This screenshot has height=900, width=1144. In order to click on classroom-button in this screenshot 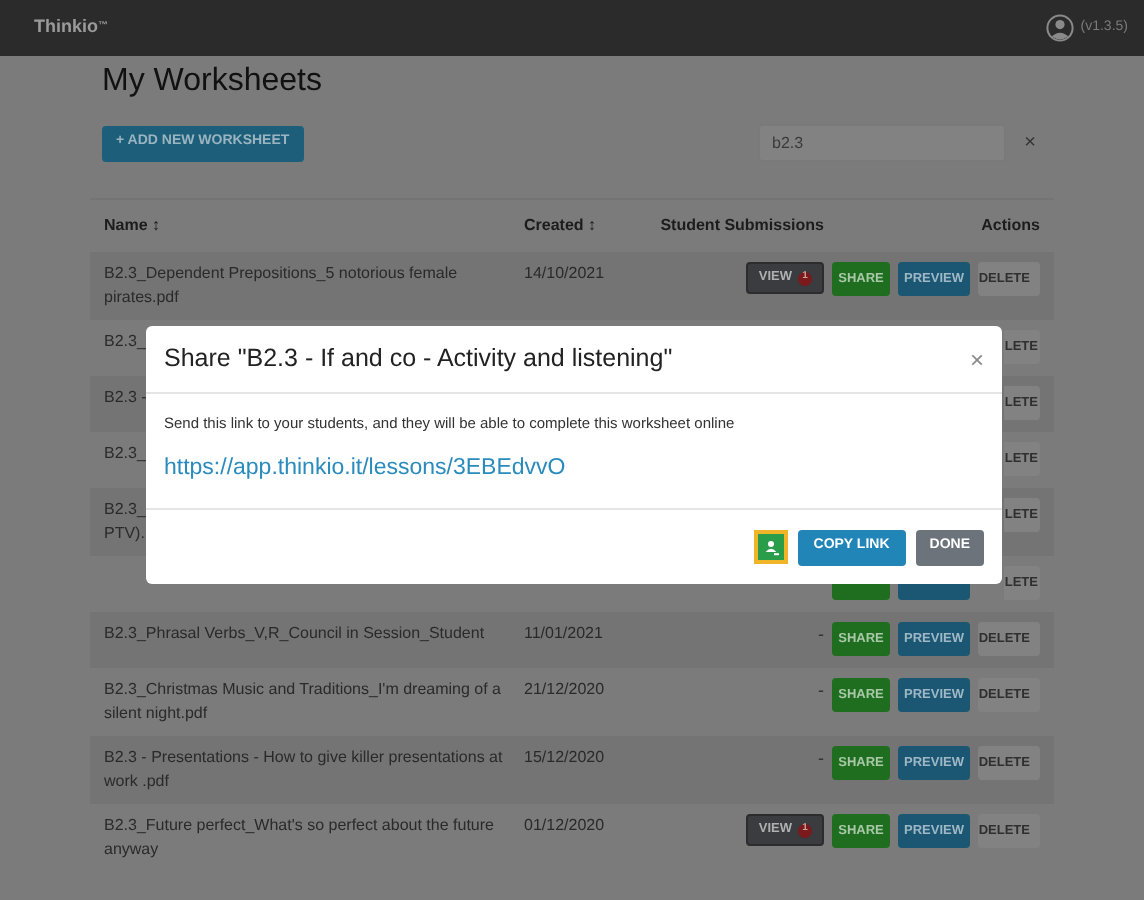, I will do `click(770, 547)`.